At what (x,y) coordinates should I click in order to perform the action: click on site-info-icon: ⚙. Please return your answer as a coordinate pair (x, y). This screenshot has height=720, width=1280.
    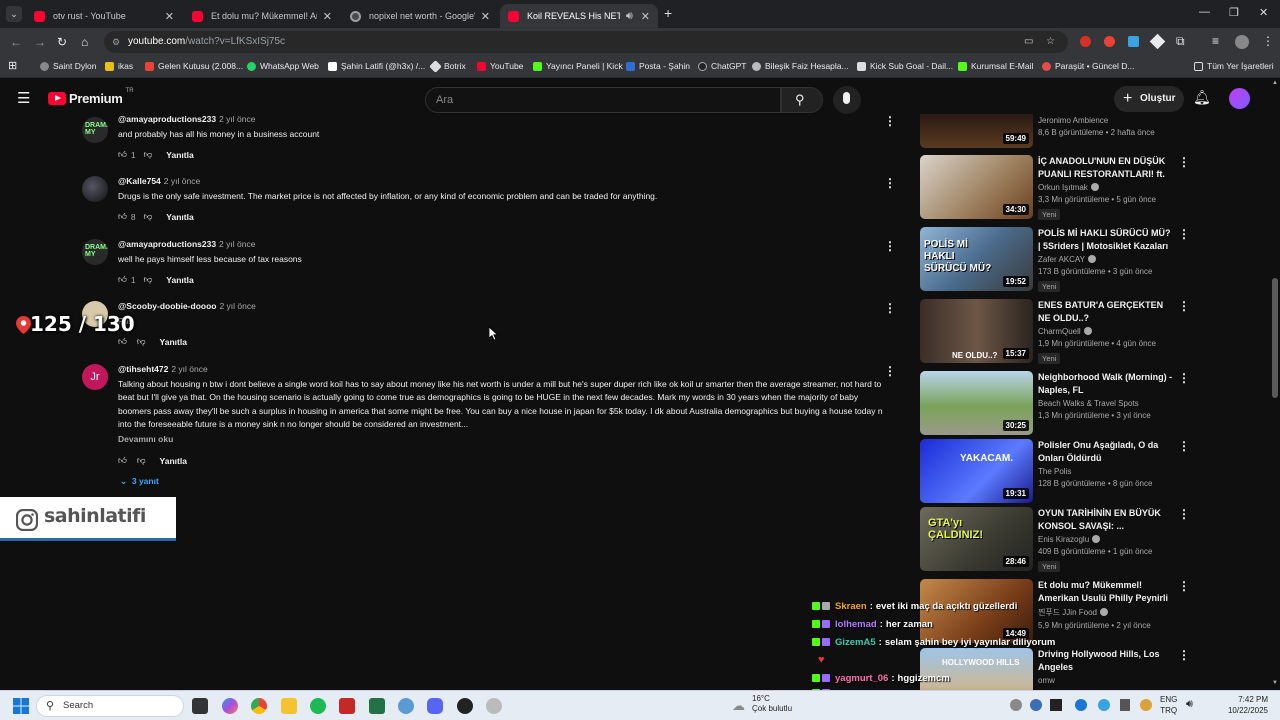
    Looking at the image, I should click on (116, 42).